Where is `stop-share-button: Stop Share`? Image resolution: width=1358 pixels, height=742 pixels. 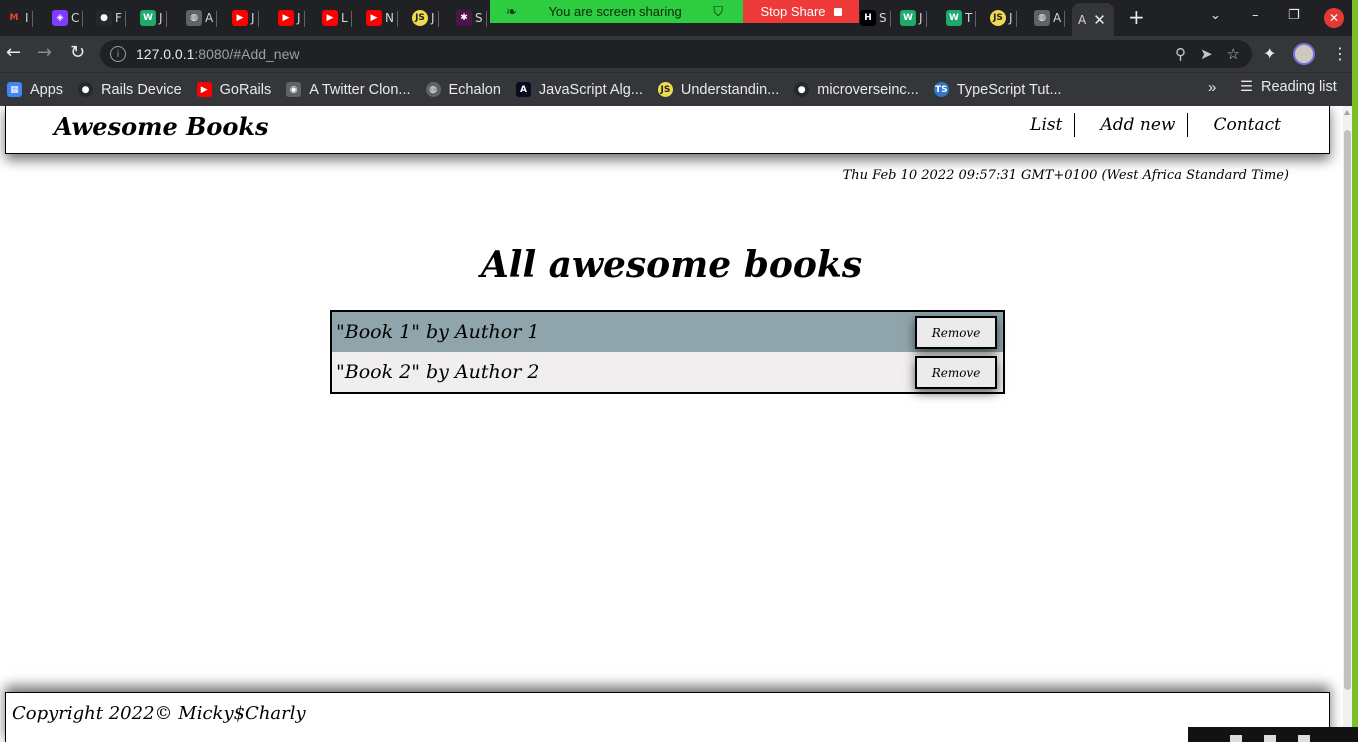 stop-share-button: Stop Share is located at coordinates (801, 11).